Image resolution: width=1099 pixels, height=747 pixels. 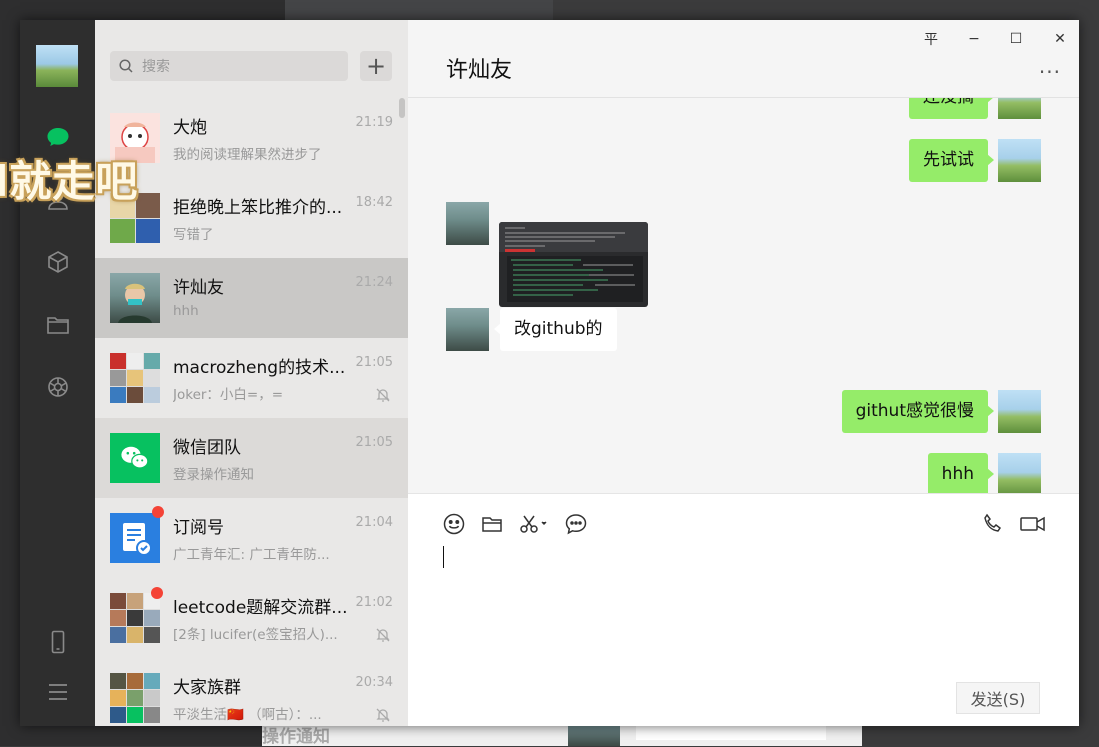 I want to click on subscription-avatar, so click(x=135, y=538).